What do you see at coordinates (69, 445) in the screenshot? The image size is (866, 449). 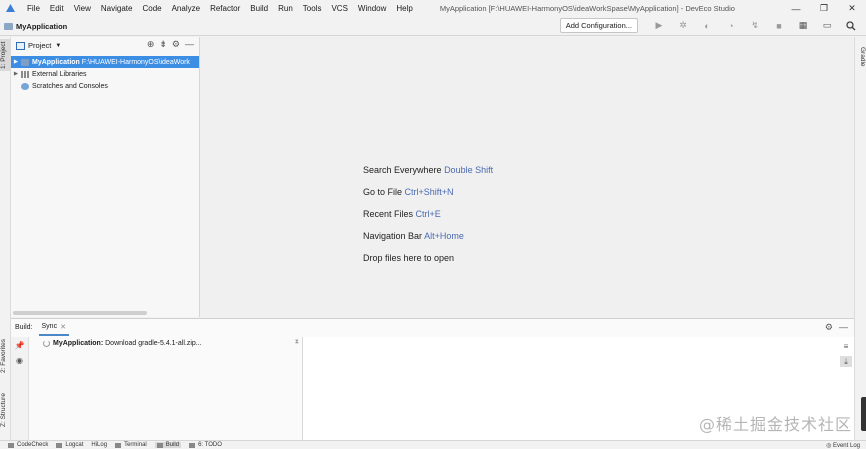 I see `logcat-tab: Logcat` at bounding box center [69, 445].